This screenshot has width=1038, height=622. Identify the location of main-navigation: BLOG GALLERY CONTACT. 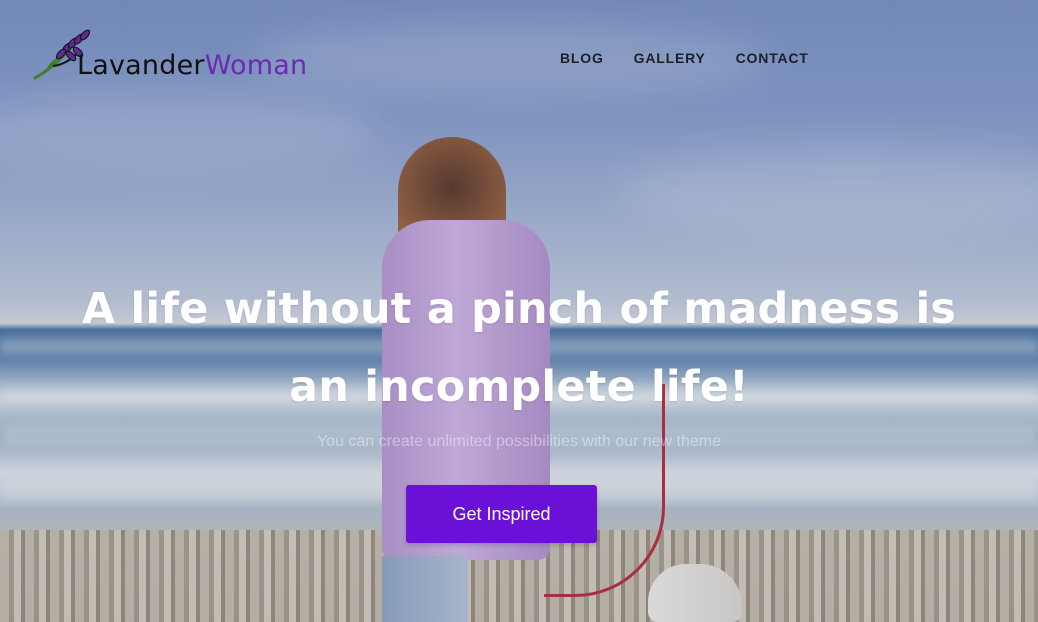
(684, 58).